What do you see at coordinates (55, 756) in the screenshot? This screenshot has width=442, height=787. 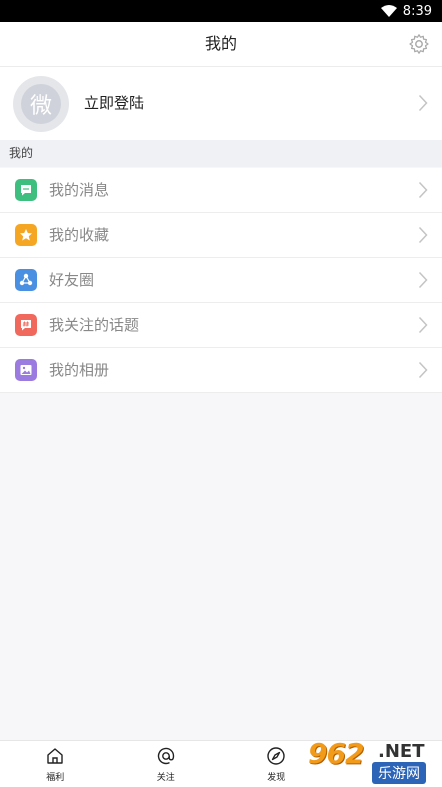 I see `home-icon` at bounding box center [55, 756].